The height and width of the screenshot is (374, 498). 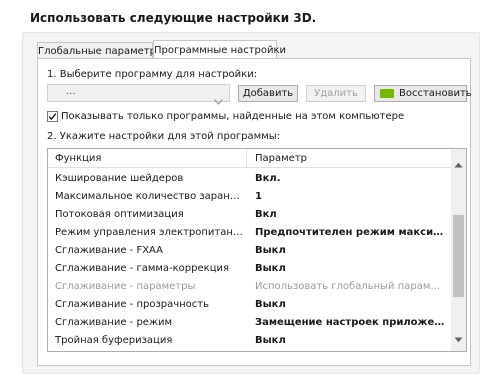 I want to click on table-row: Тройная буферизация Выкл, so click(x=249, y=340).